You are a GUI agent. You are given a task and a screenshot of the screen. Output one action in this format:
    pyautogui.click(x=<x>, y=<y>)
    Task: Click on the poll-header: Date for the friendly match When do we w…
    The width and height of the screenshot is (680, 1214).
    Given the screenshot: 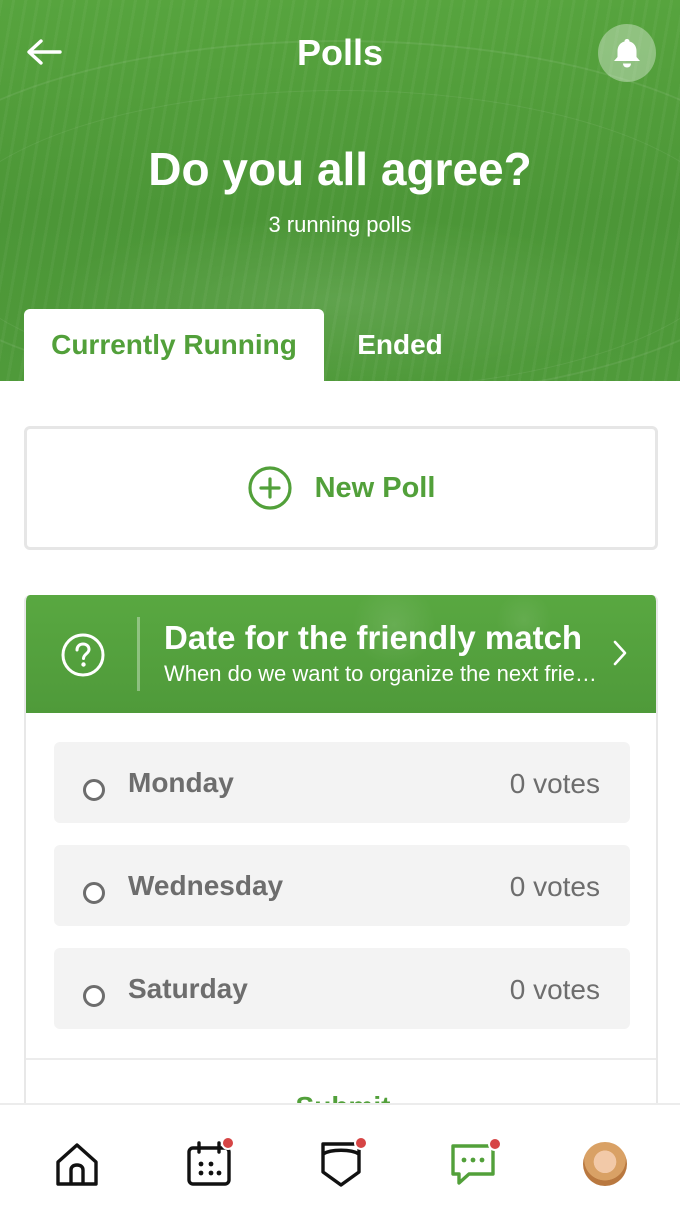 What is the action you would take?
    pyautogui.click(x=341, y=654)
    